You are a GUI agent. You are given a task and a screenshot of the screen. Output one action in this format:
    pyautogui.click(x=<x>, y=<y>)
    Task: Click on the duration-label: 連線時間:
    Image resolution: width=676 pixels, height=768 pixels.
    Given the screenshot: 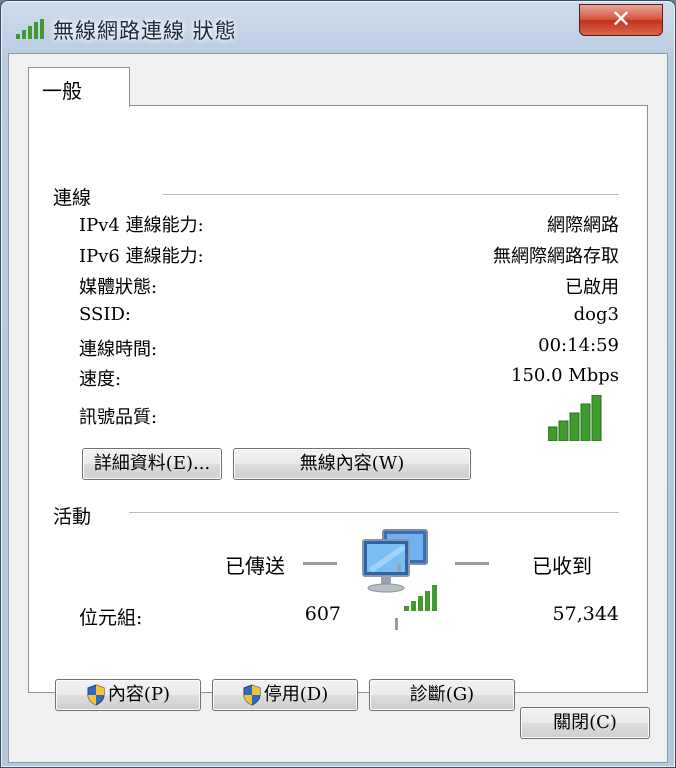 What is the action you would take?
    pyautogui.click(x=118, y=349)
    